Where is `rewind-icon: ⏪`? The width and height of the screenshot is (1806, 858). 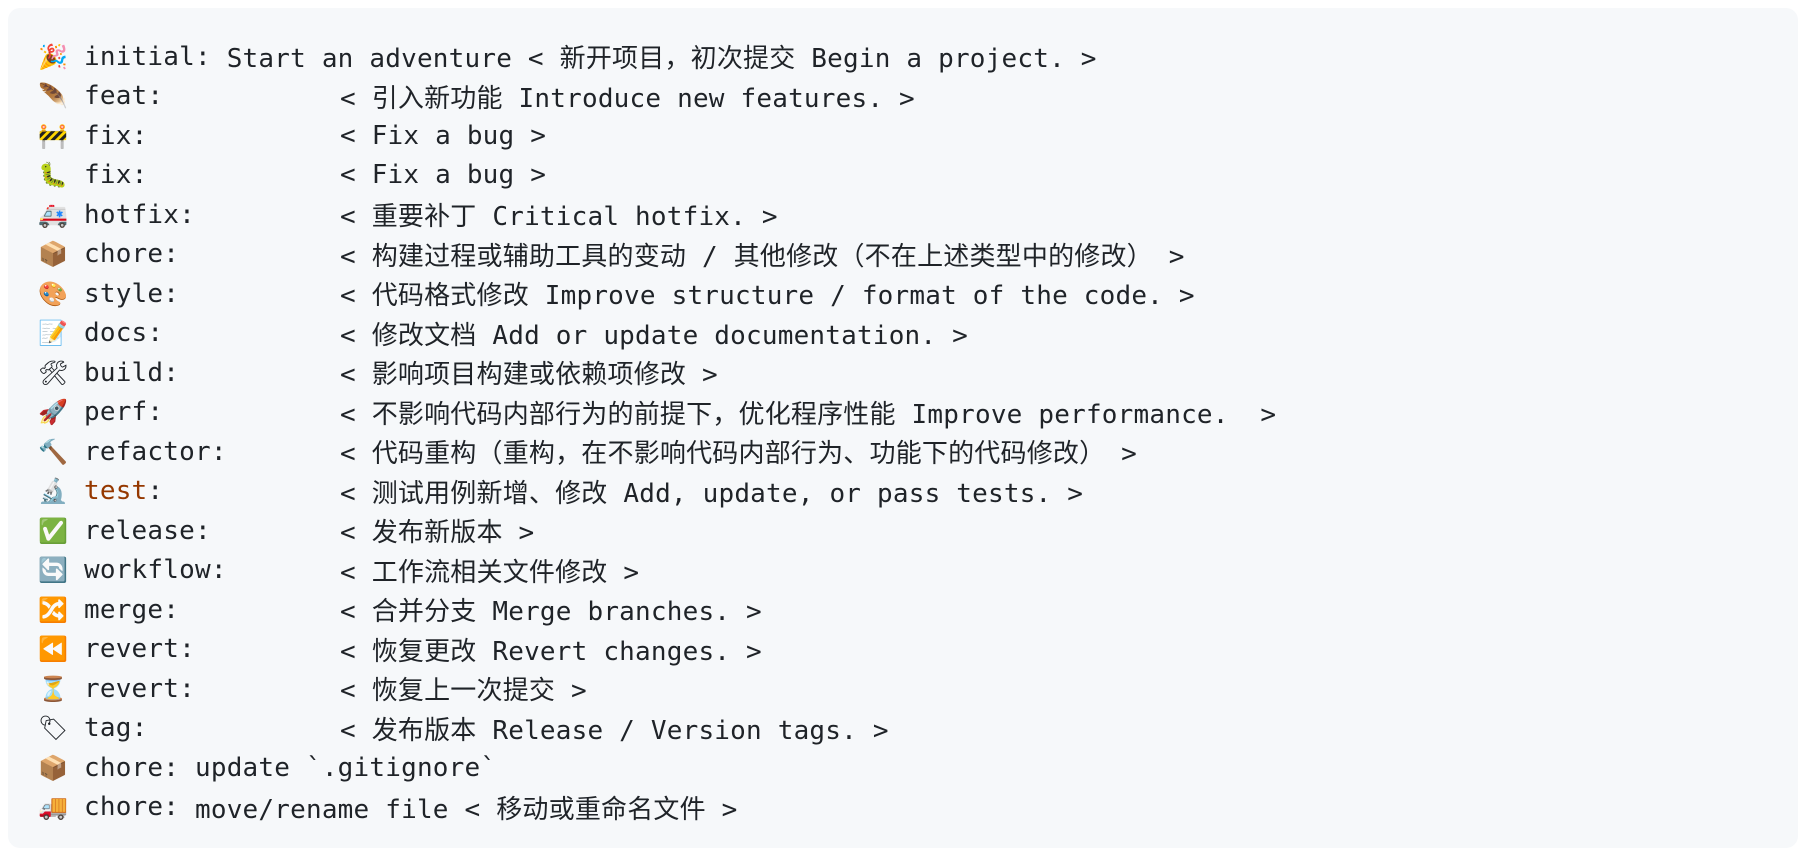
rewind-icon: ⏪ is located at coordinates (53, 649).